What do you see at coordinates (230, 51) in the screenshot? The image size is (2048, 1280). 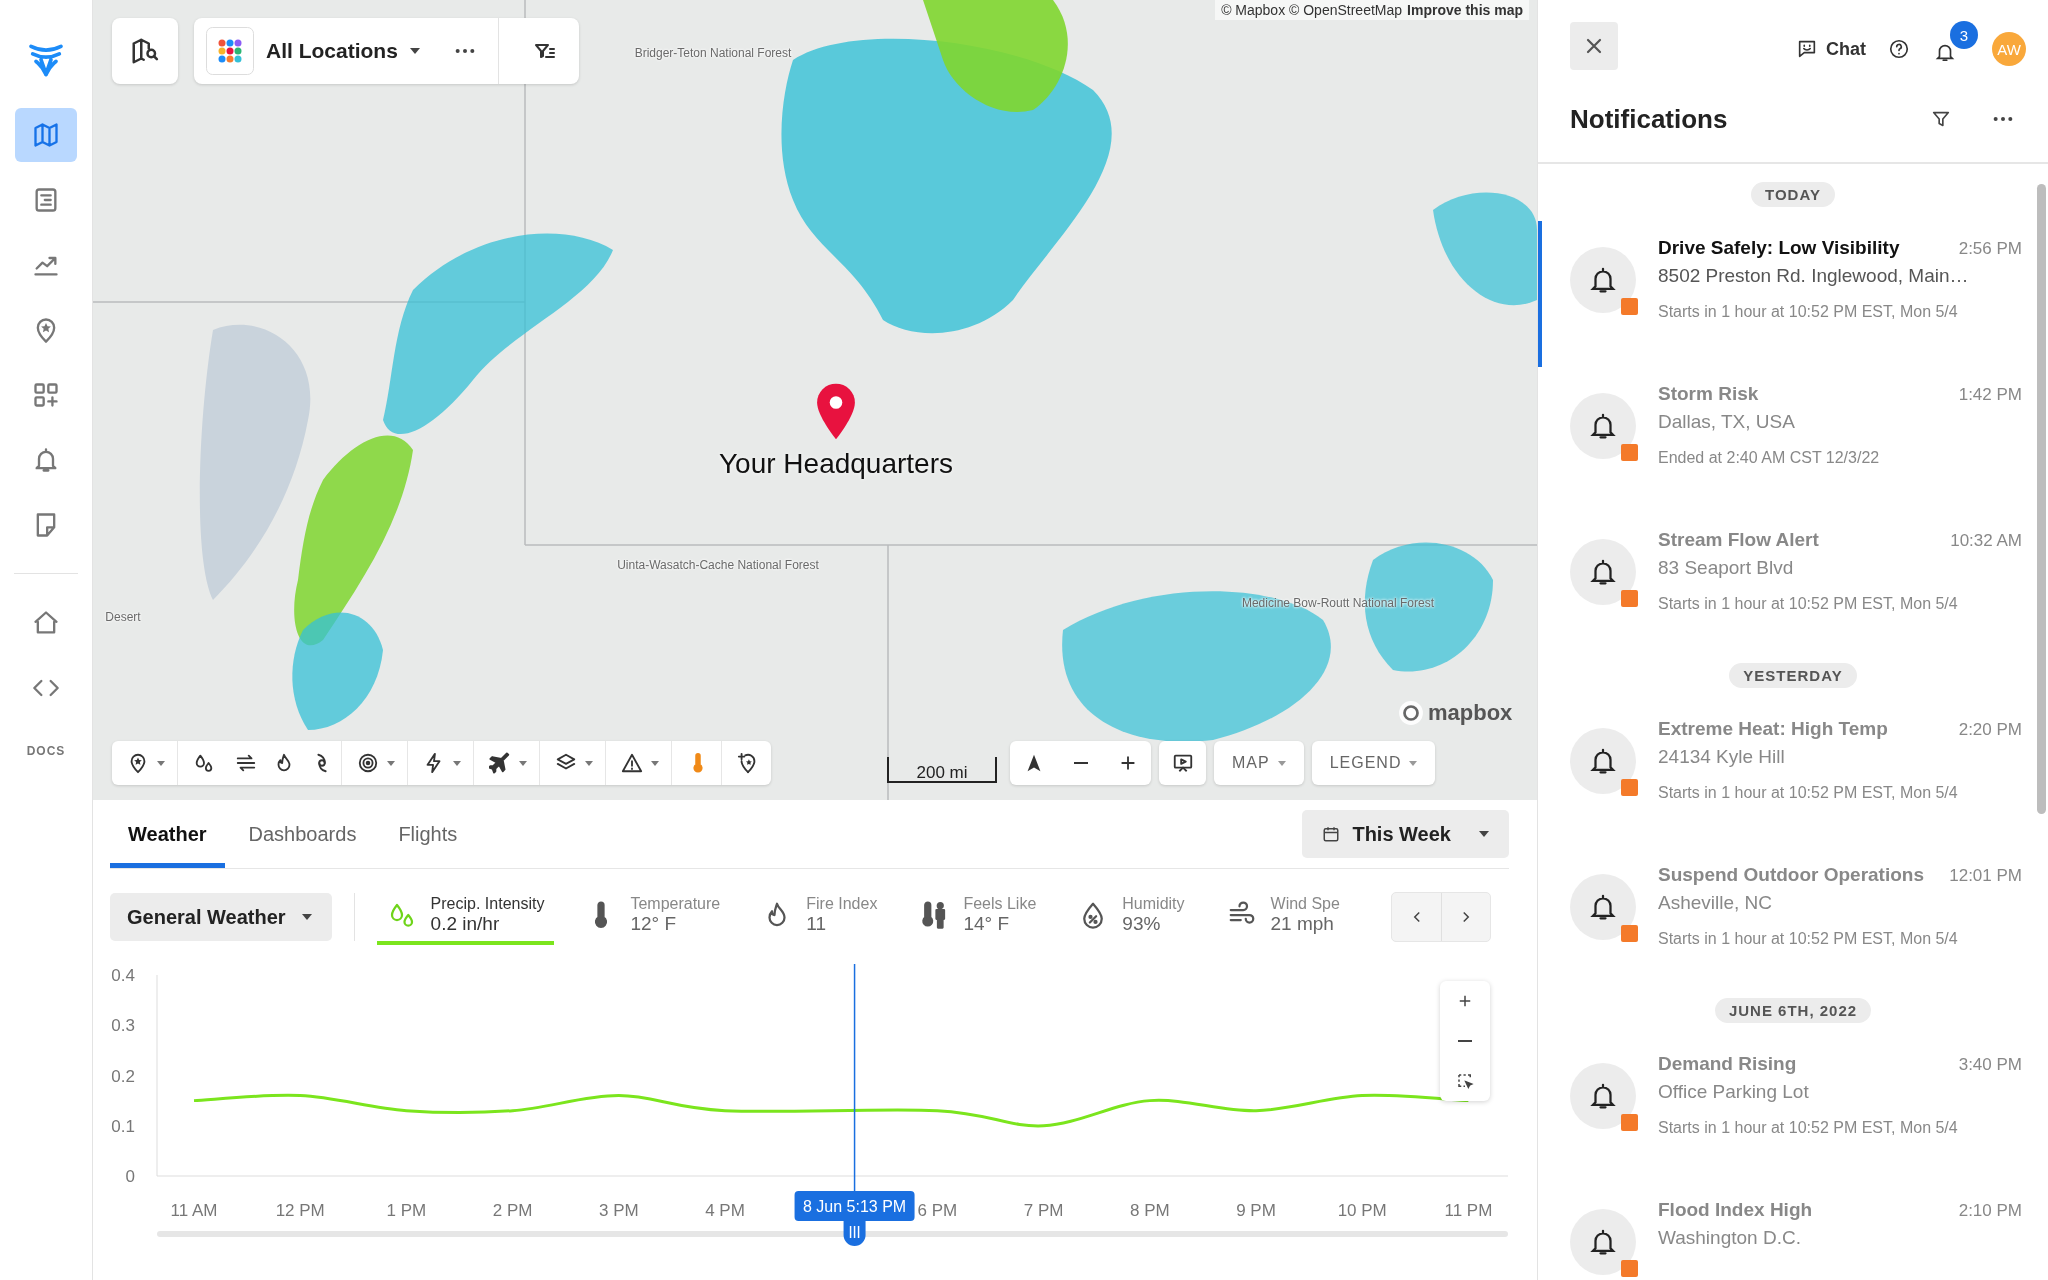 I see `dot-grid-icon` at bounding box center [230, 51].